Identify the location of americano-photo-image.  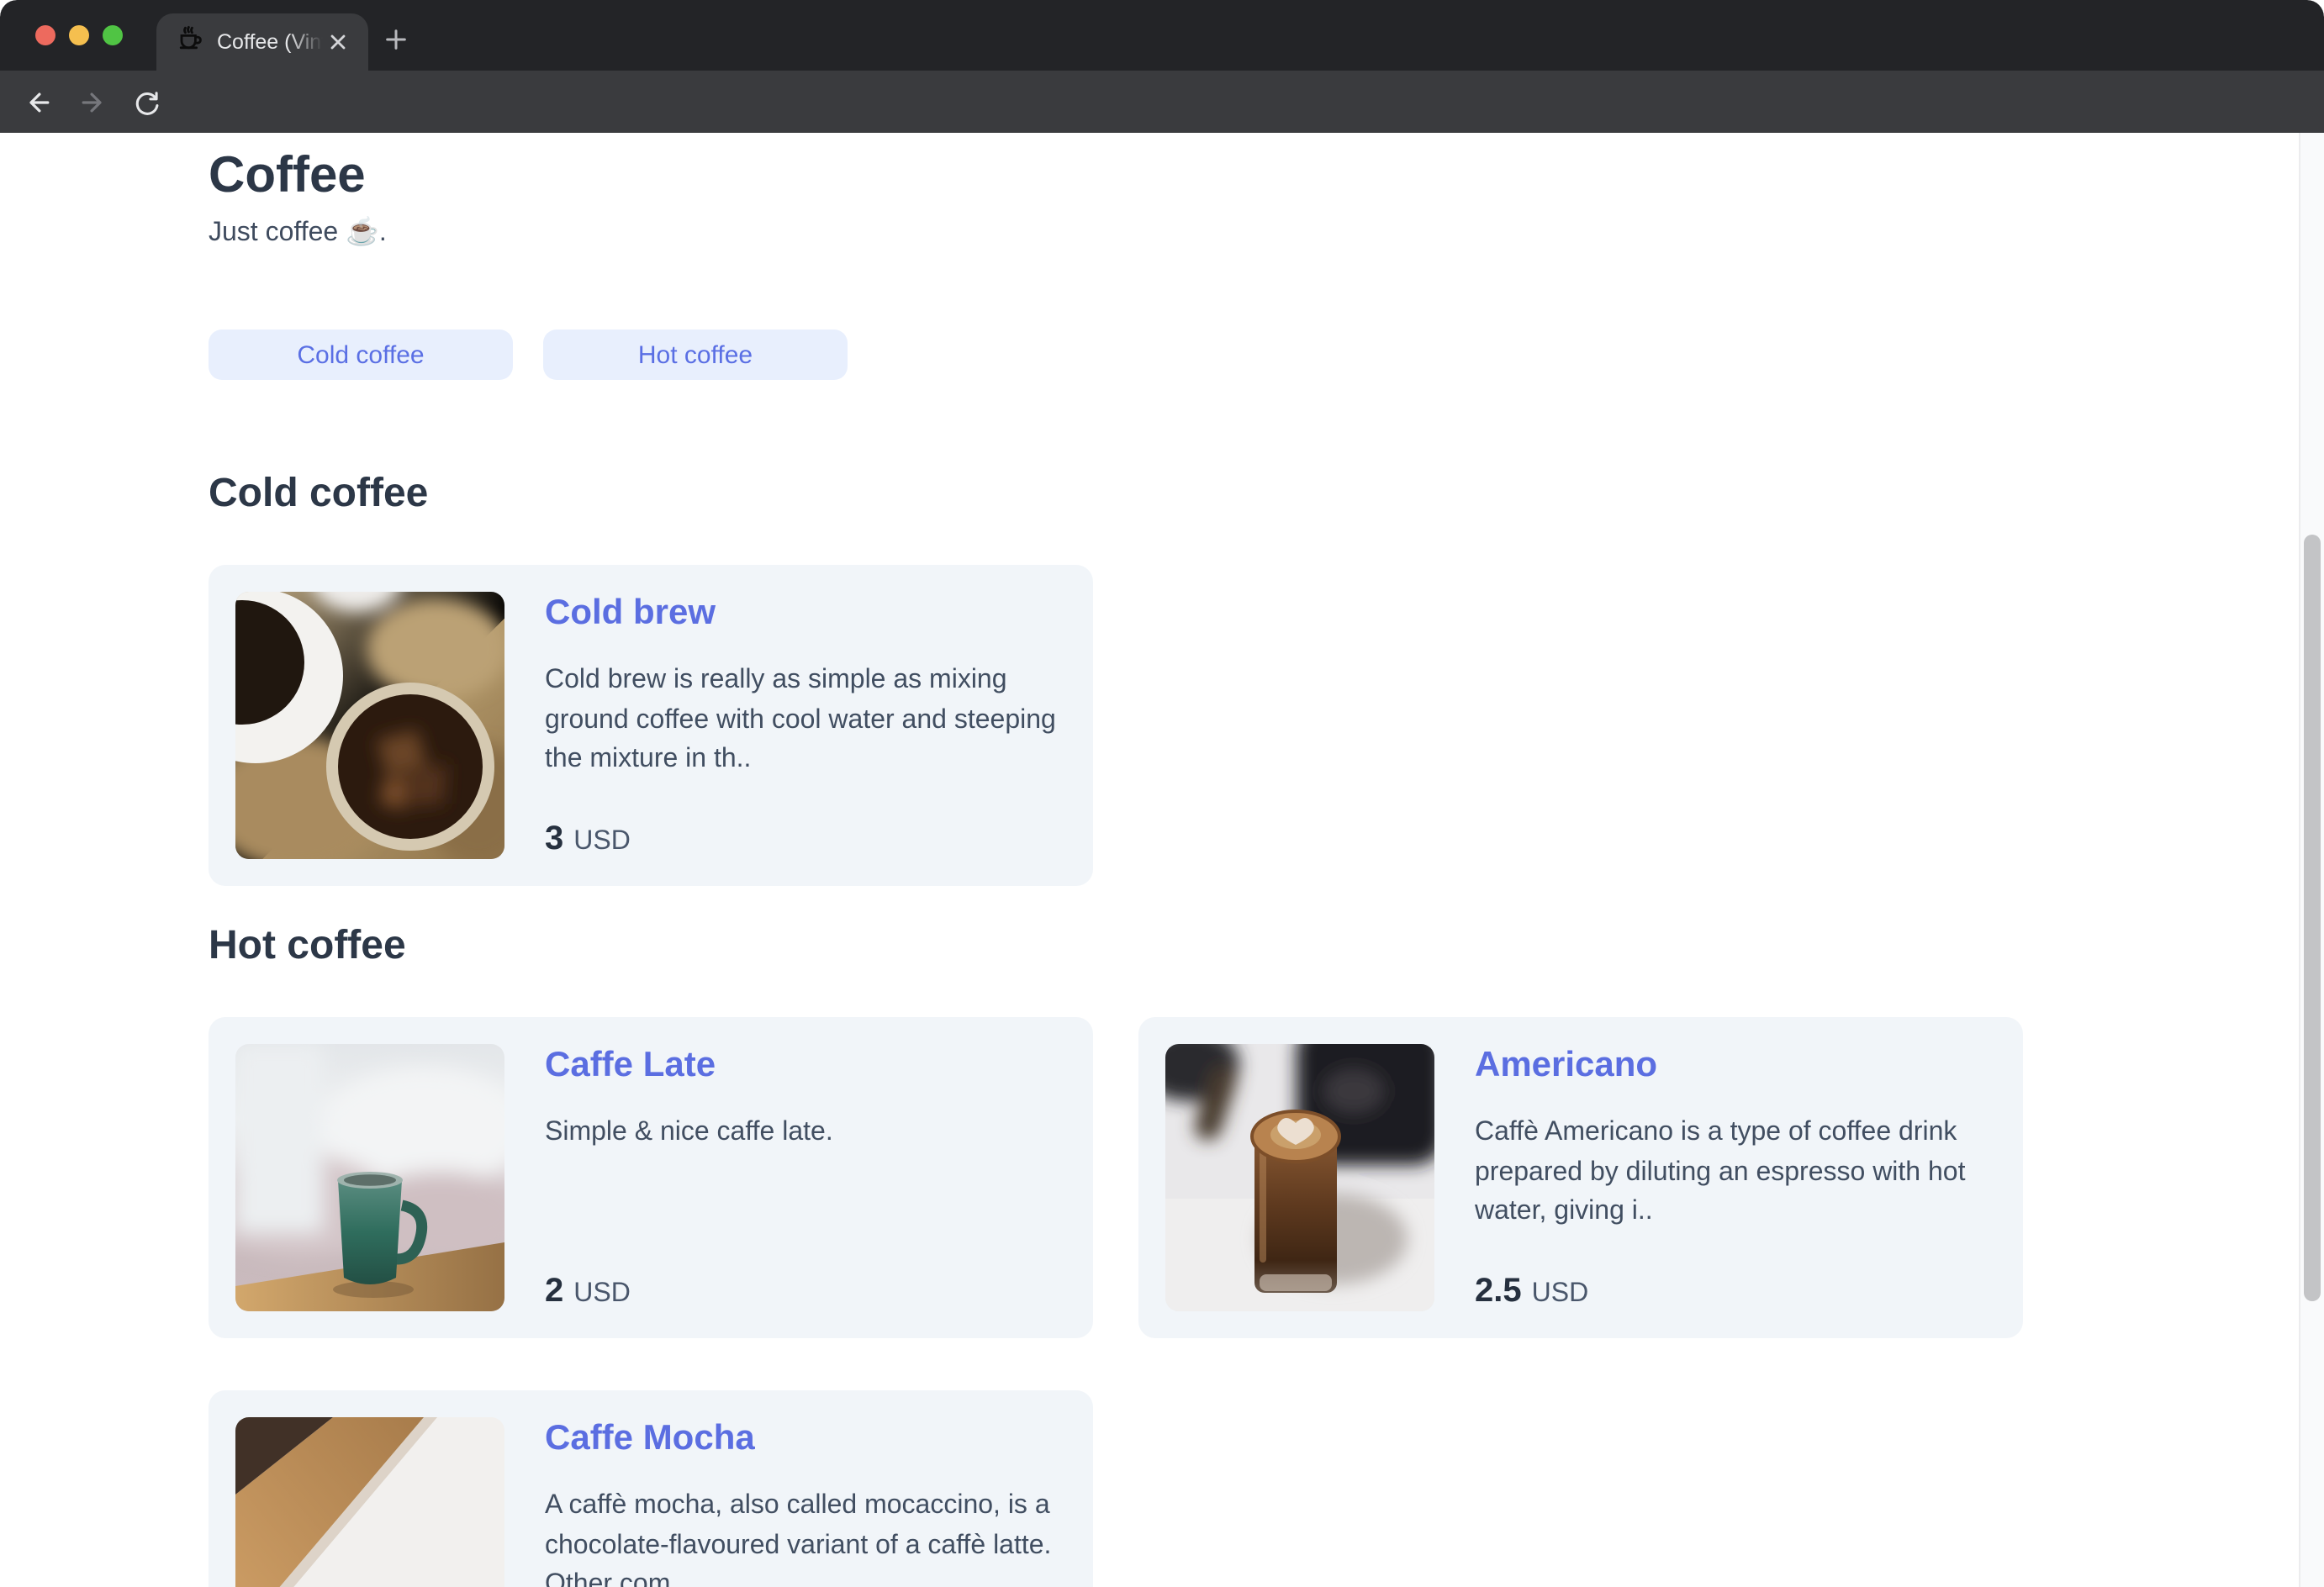
(1299, 1177).